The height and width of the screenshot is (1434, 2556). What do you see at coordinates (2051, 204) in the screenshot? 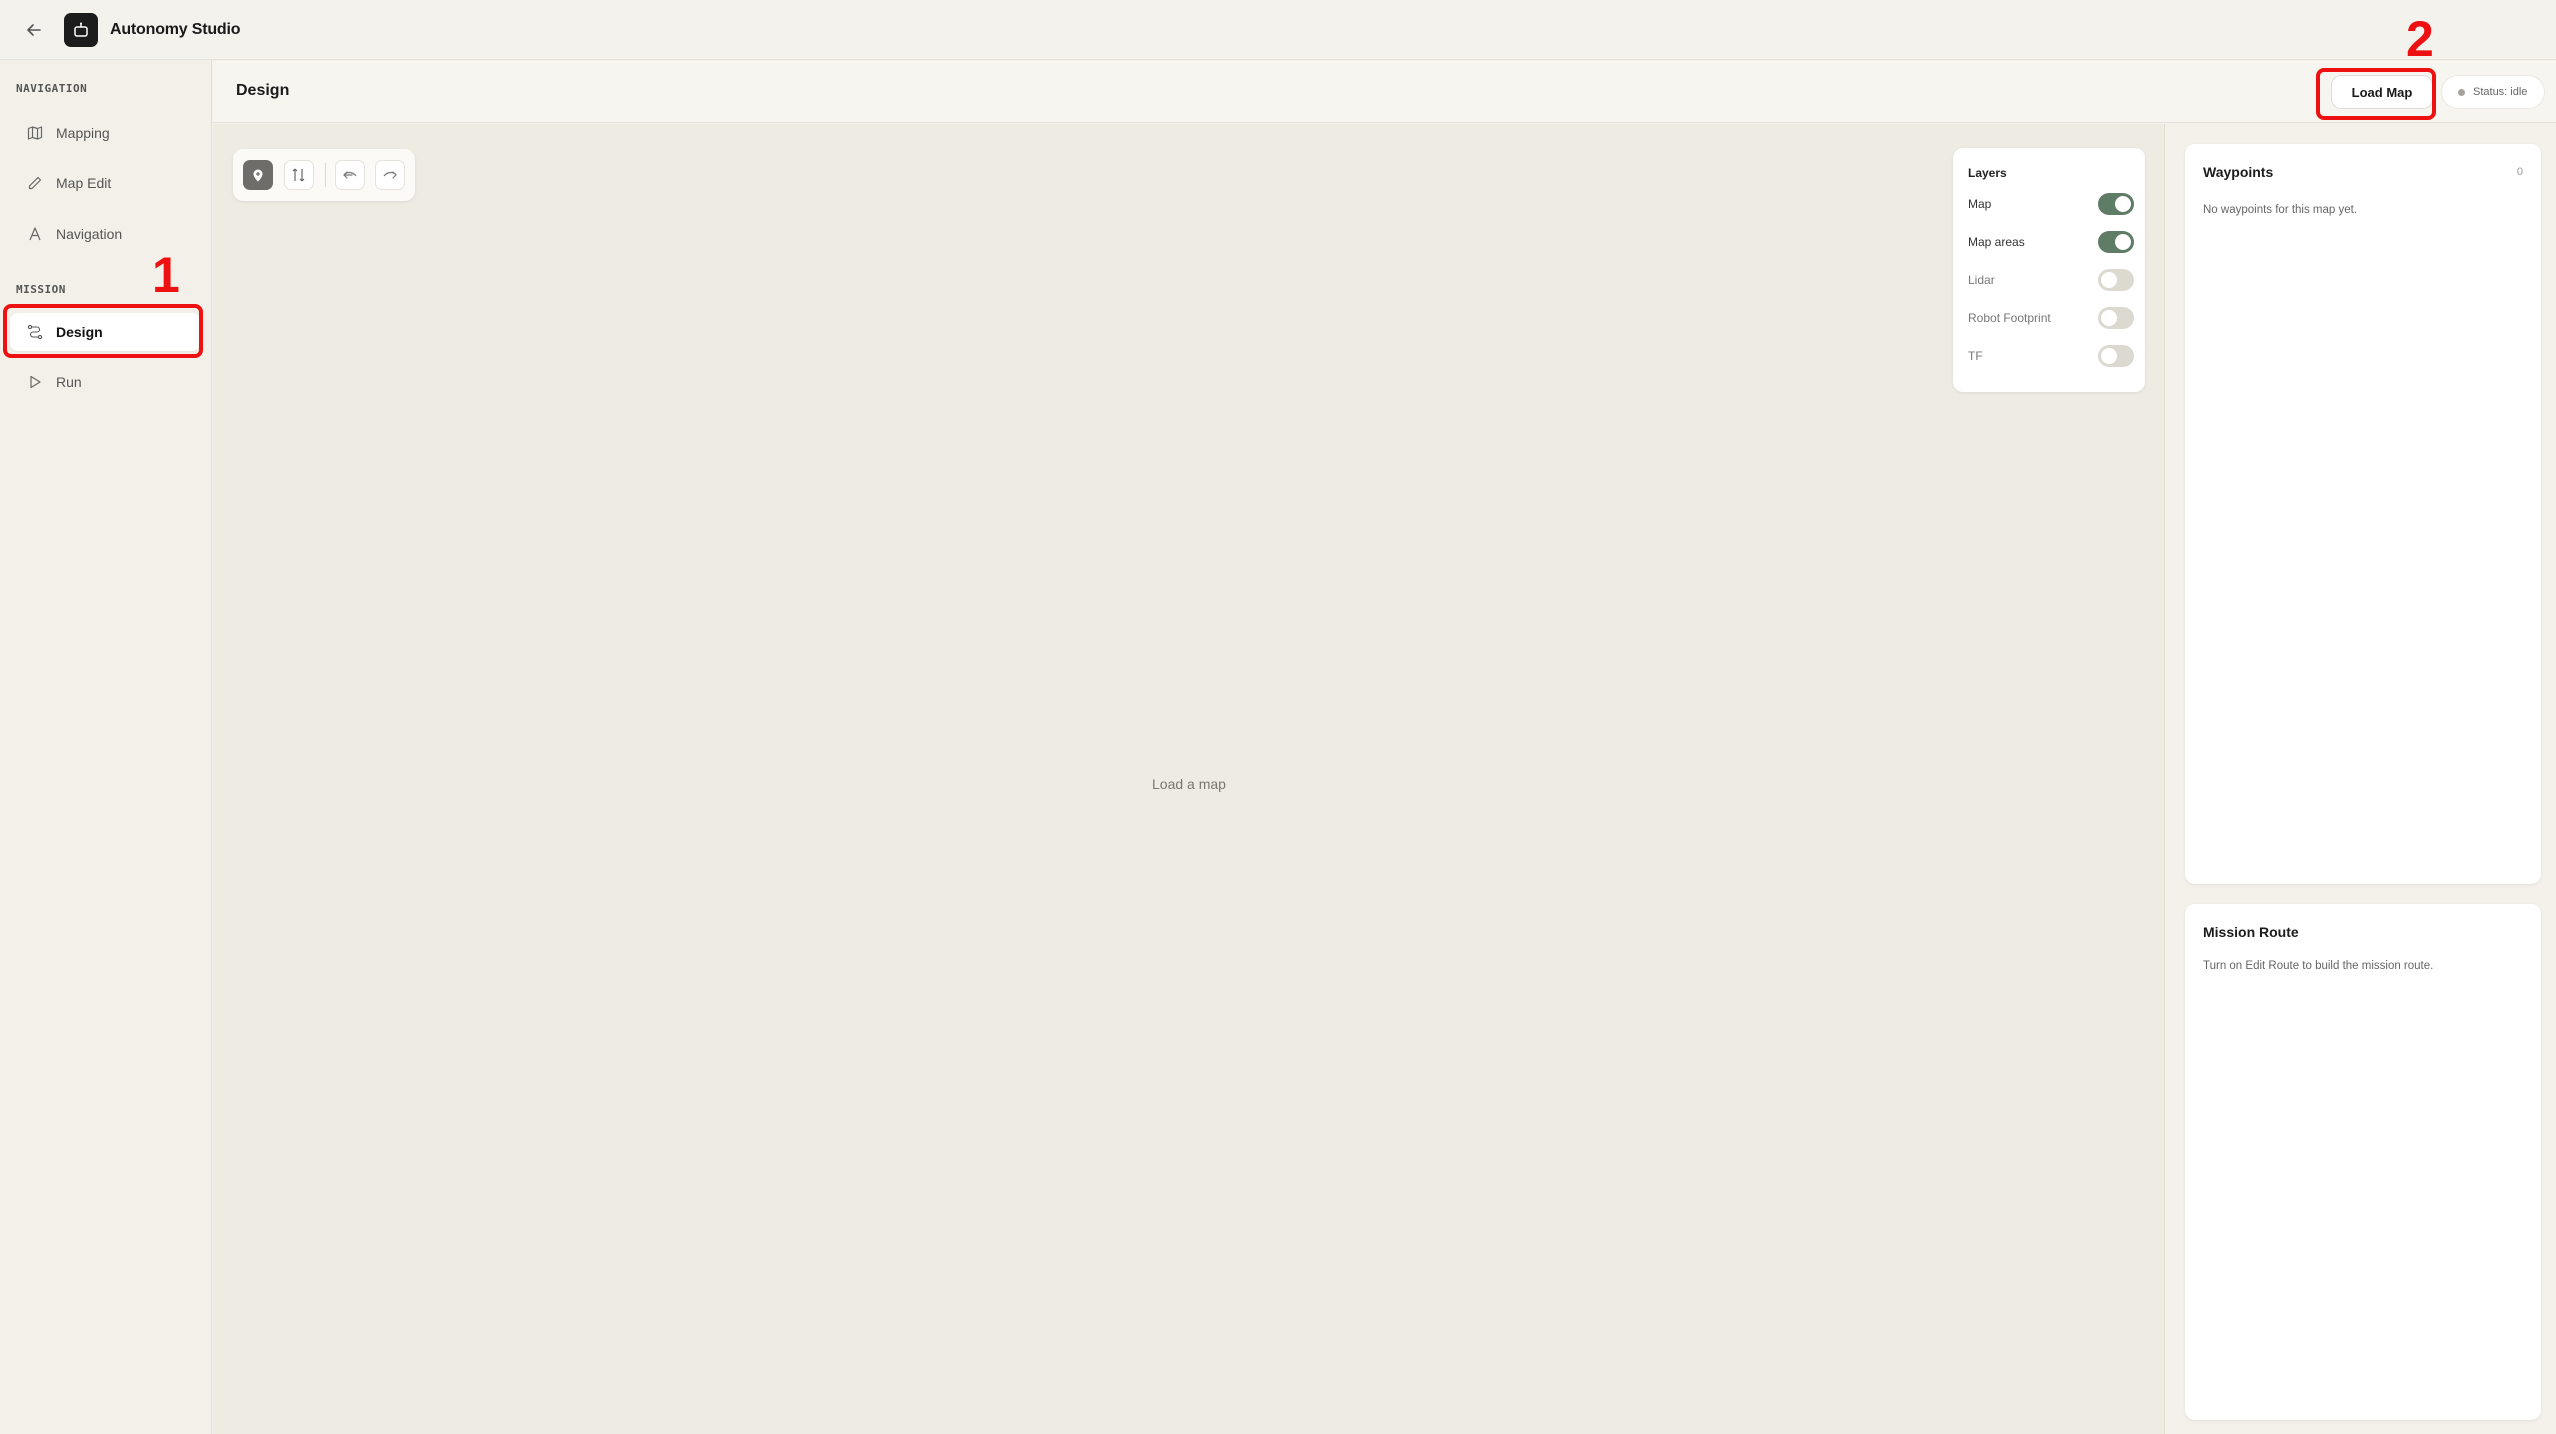
I see `layer-row-map: Map` at bounding box center [2051, 204].